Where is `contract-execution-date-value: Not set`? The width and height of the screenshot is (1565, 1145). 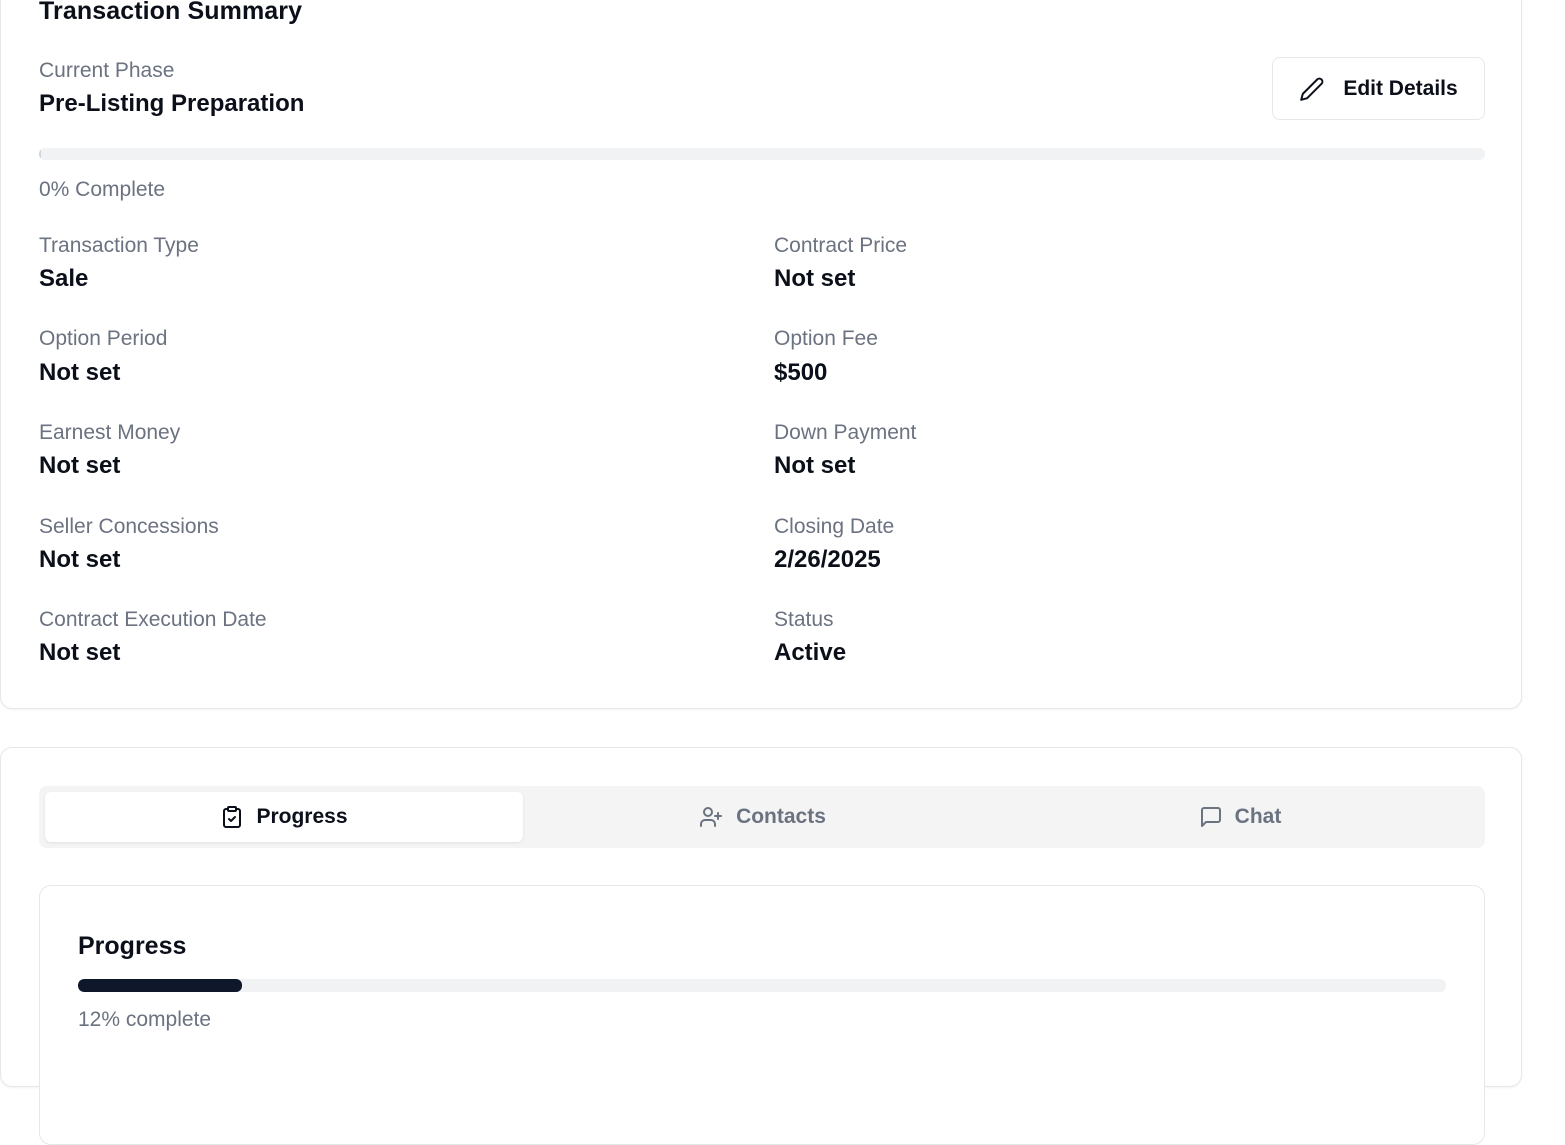 contract-execution-date-value: Not set is located at coordinates (80, 652).